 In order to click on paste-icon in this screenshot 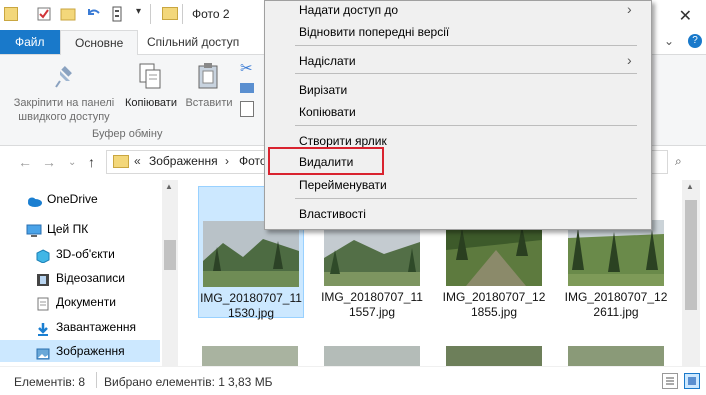, I will do `click(208, 78)`.